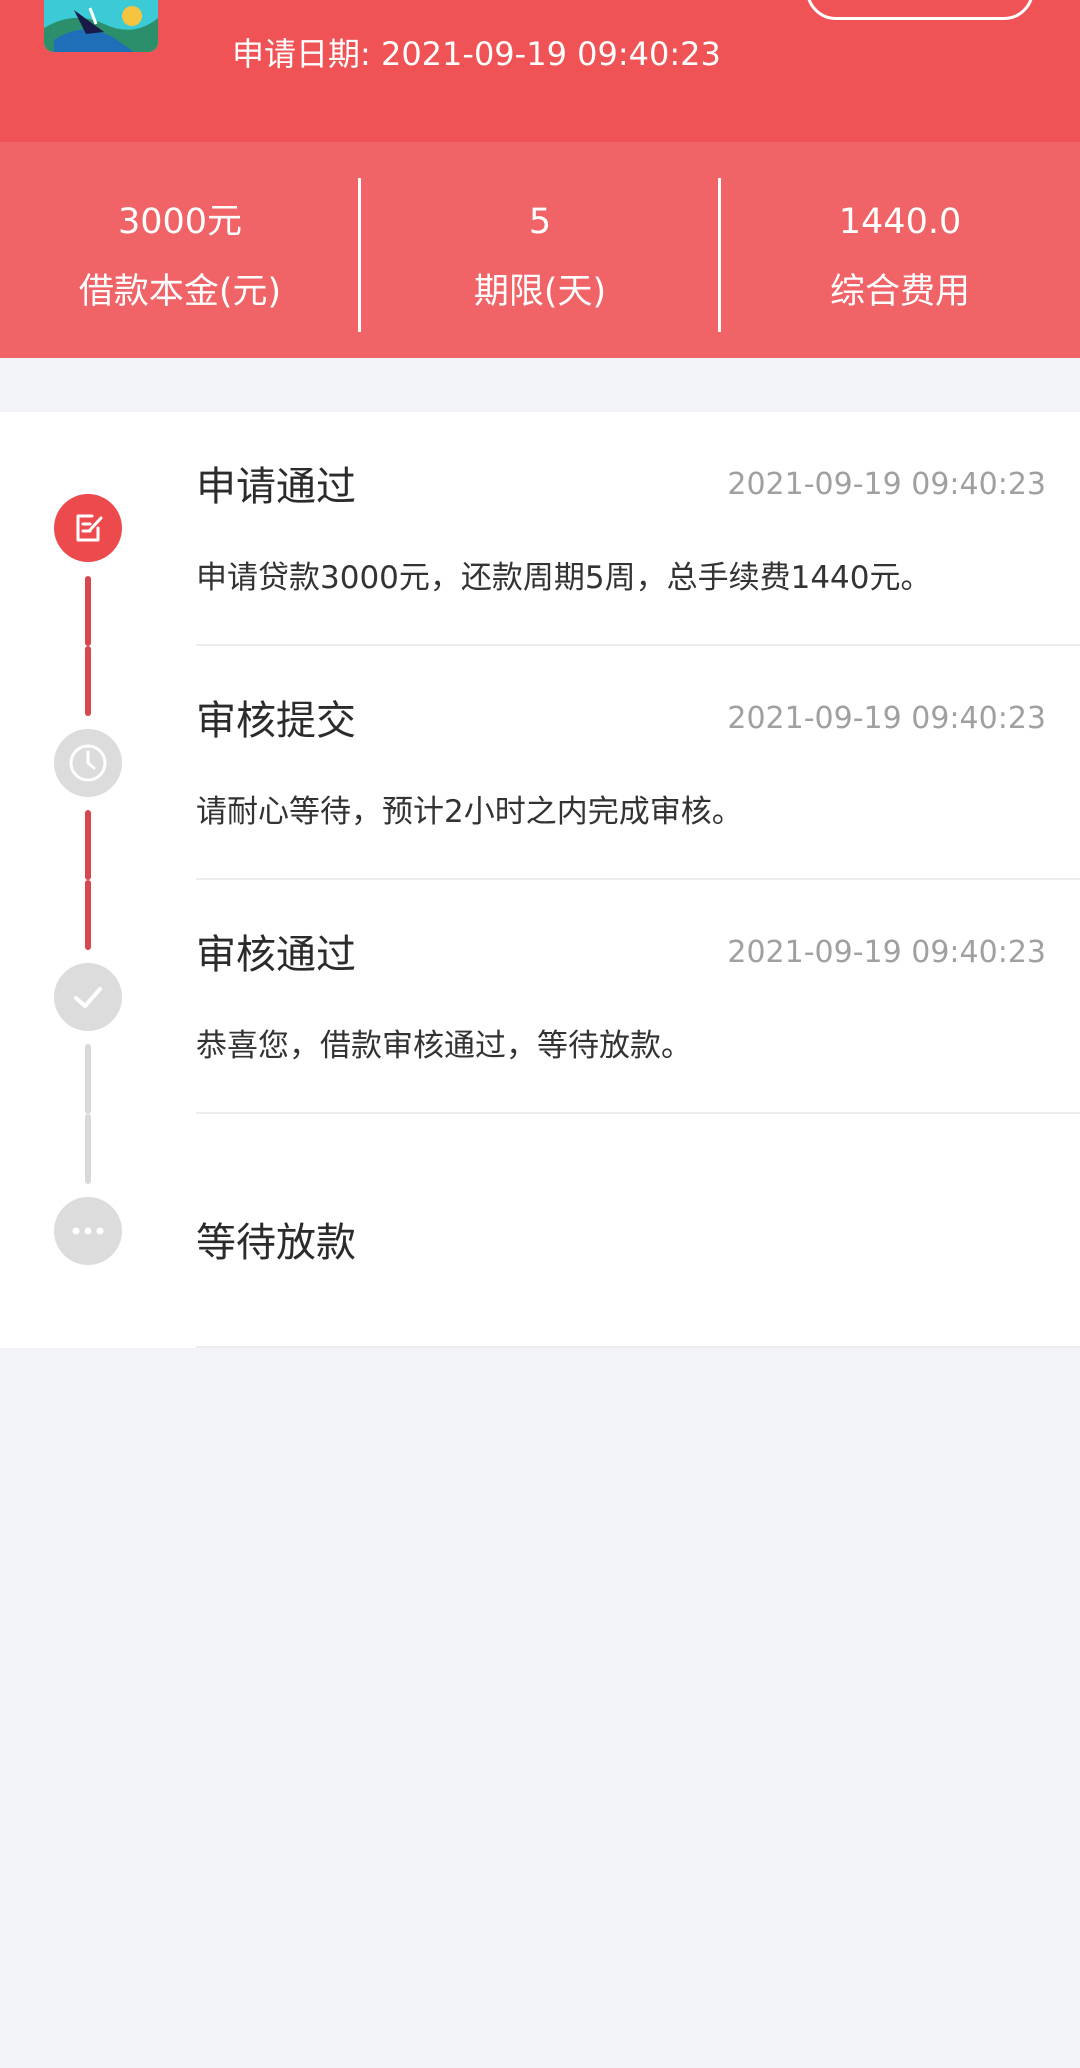  What do you see at coordinates (276, 955) in the screenshot?
I see `step-title: 审核通过` at bounding box center [276, 955].